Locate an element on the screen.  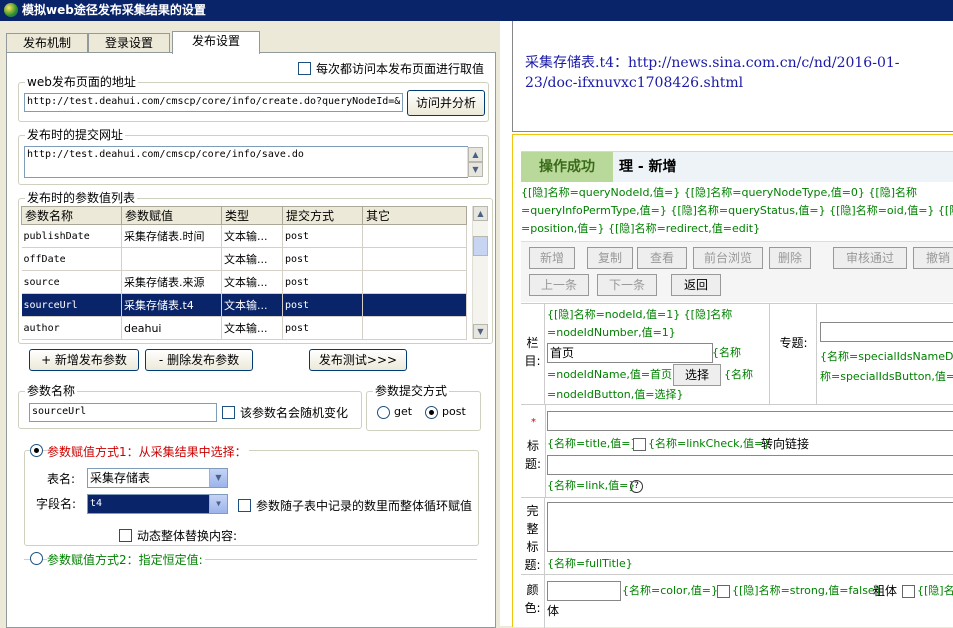
new-button: 新增 is located at coordinates (552, 258).